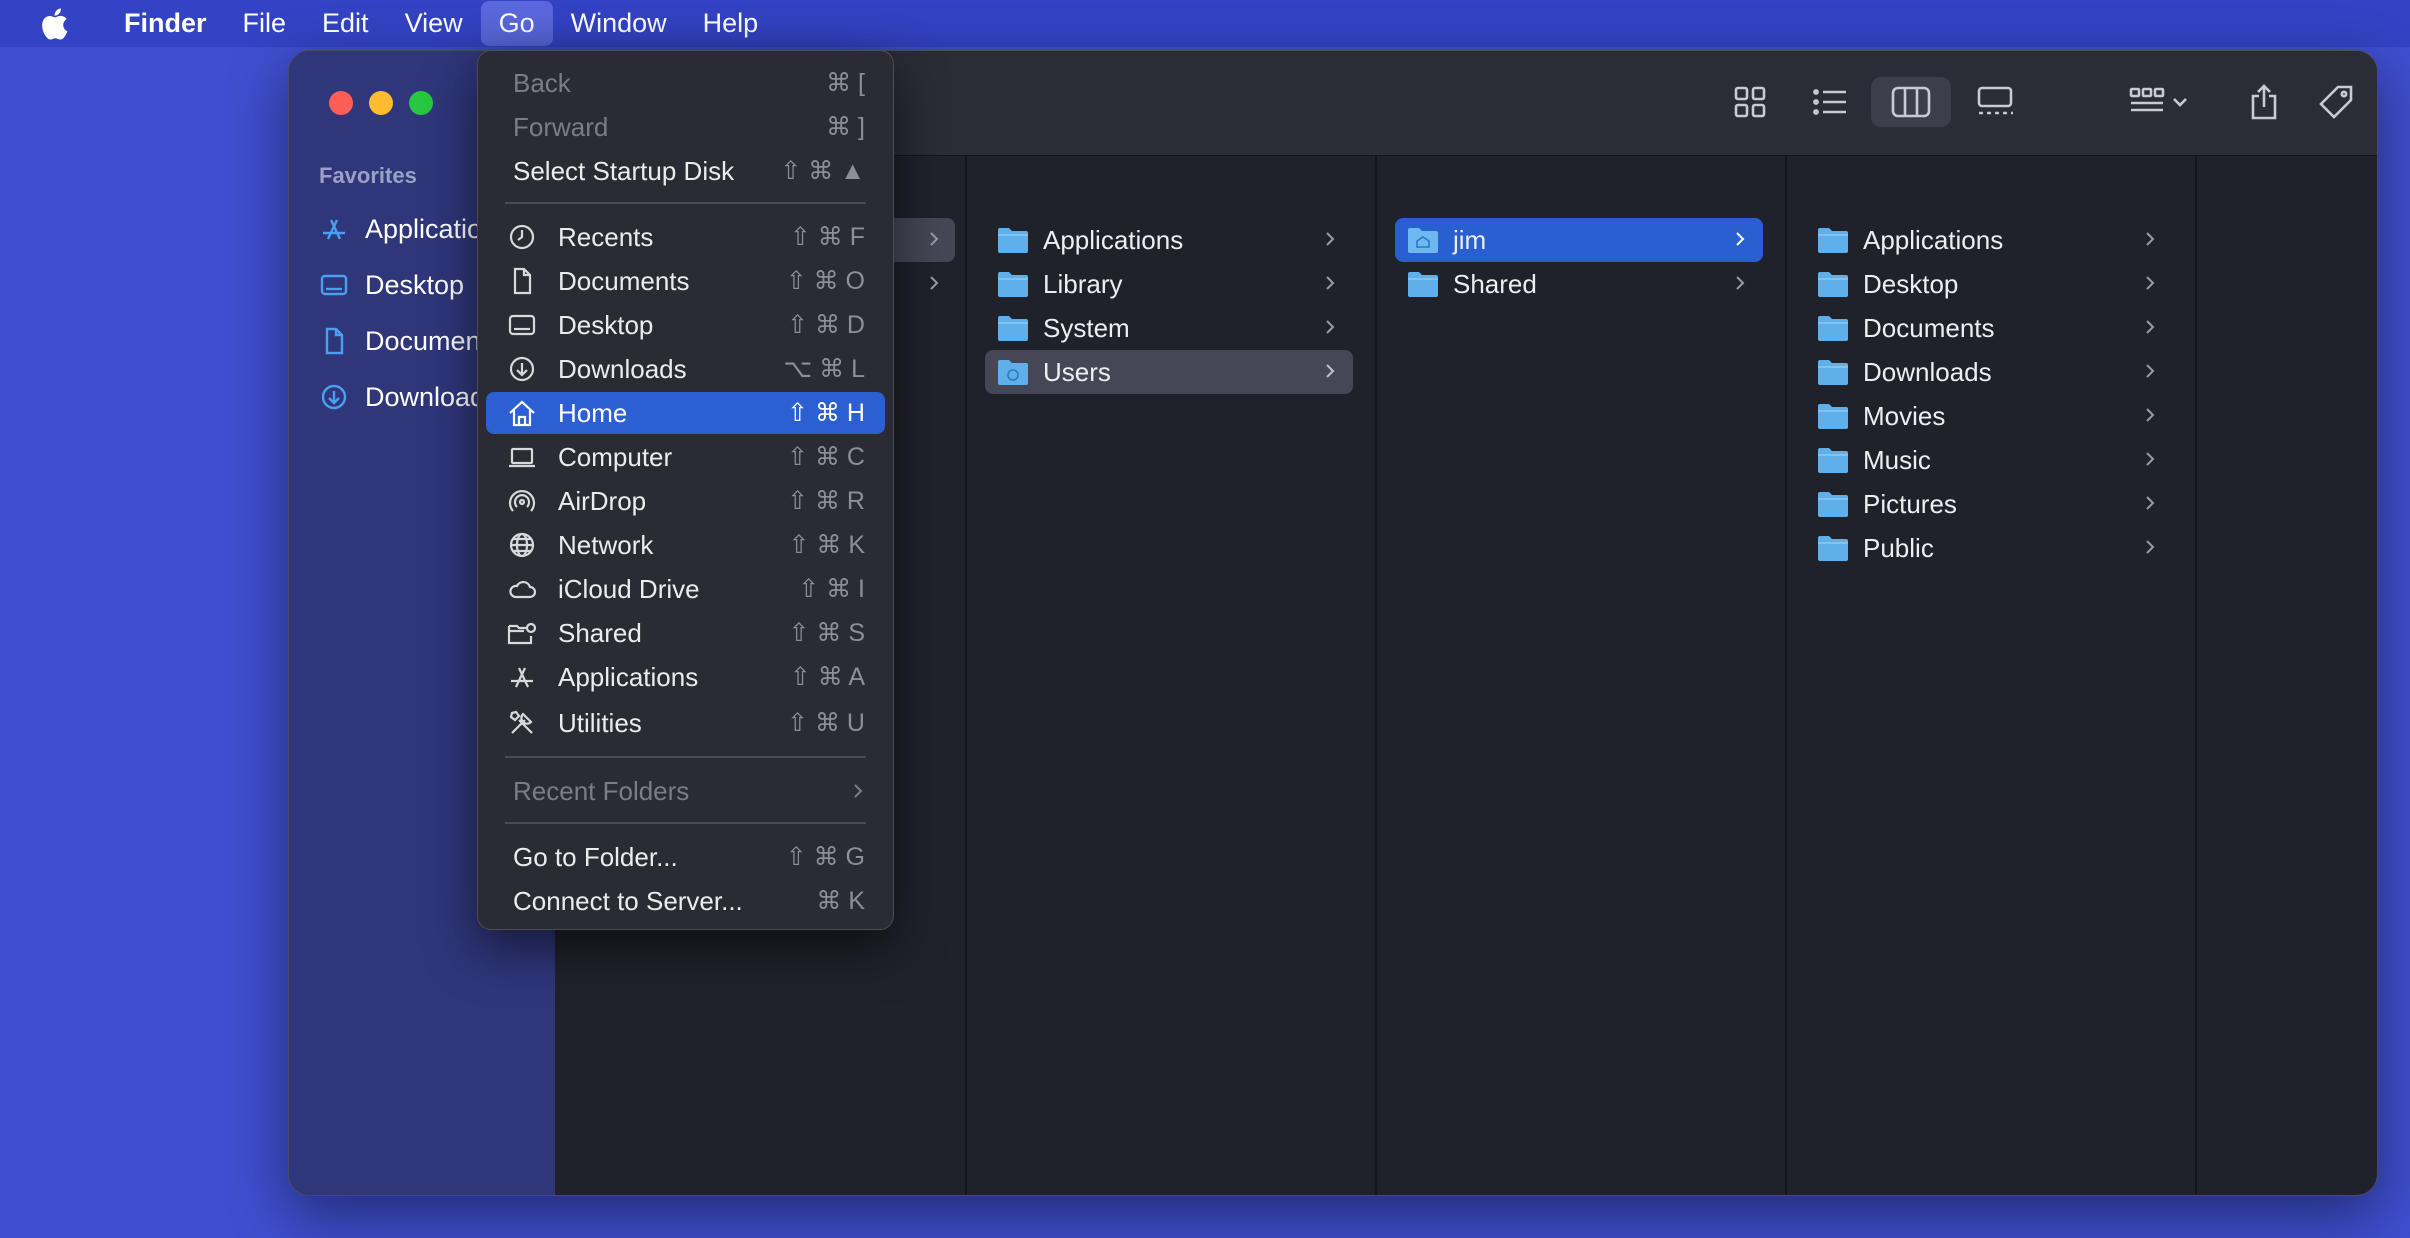 This screenshot has width=2410, height=1238. I want to click on list-item-shared: Shared, so click(1579, 284).